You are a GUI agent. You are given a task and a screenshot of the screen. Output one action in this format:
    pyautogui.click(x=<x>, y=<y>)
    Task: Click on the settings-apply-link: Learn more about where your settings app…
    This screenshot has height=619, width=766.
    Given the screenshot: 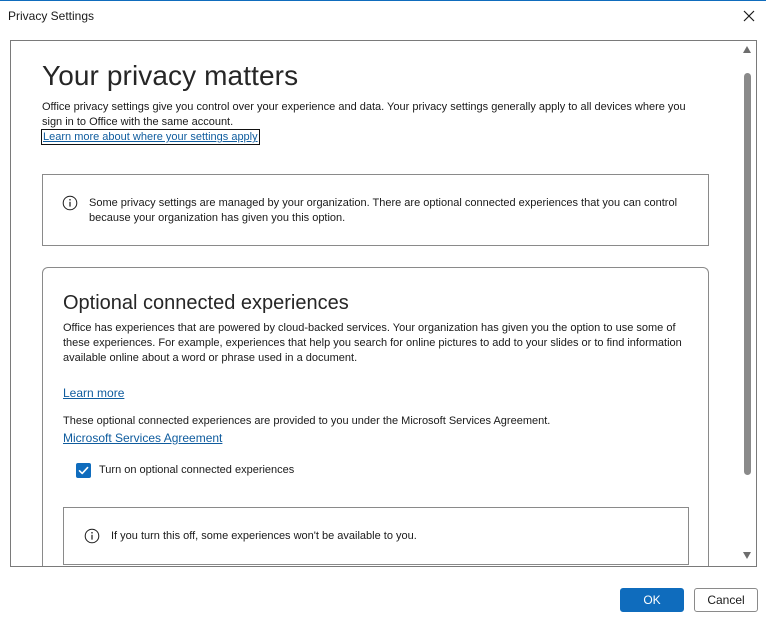 What is the action you would take?
    pyautogui.click(x=150, y=137)
    